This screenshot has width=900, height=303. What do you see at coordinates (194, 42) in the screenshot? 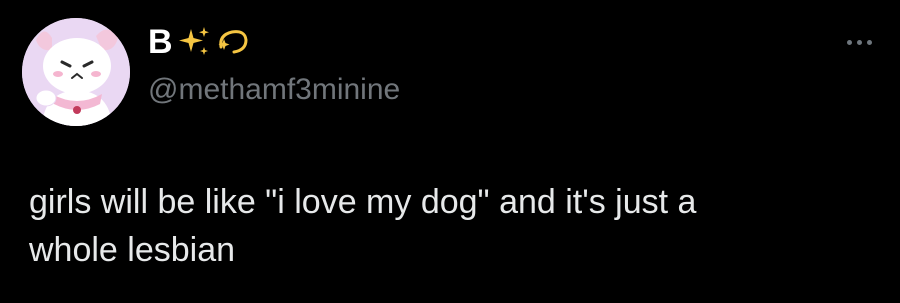
I see `sparkles-icon` at bounding box center [194, 42].